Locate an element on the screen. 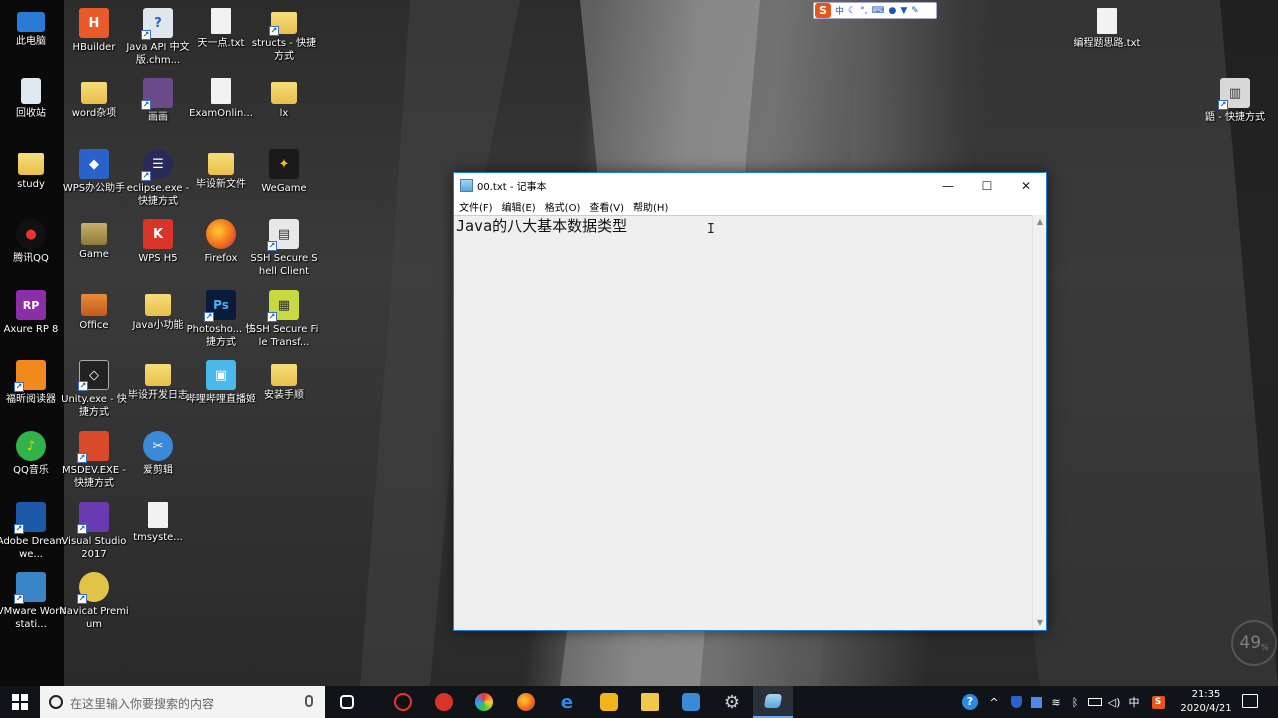 Image resolution: width=1278 pixels, height=718 pixels. dreamweaver-icon: ↗ is located at coordinates (30, 518).